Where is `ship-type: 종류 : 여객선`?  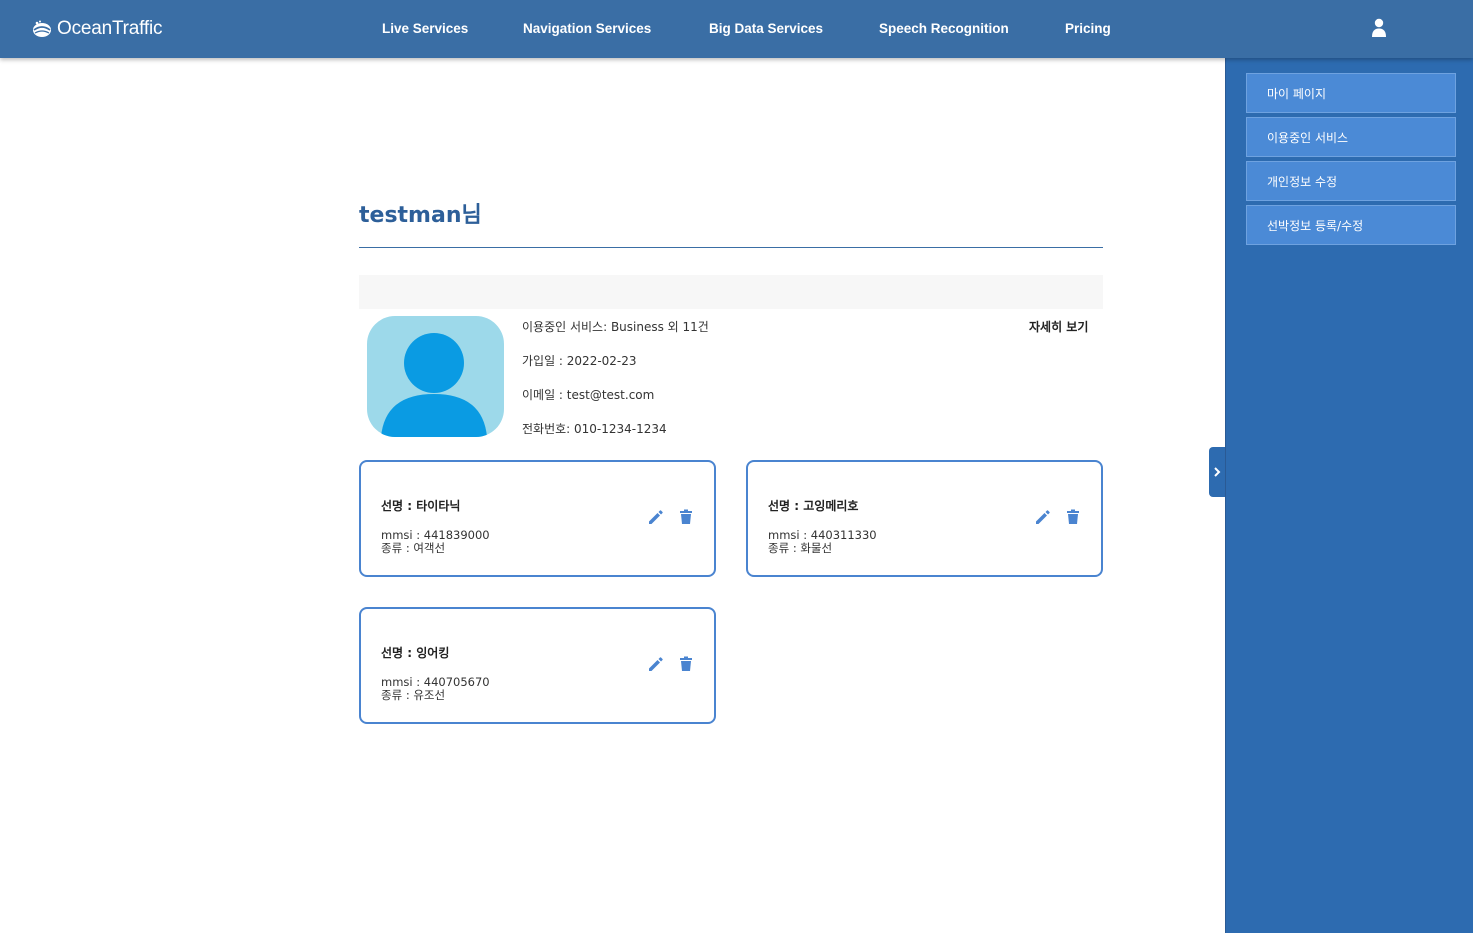 ship-type: 종류 : 여객선 is located at coordinates (413, 548).